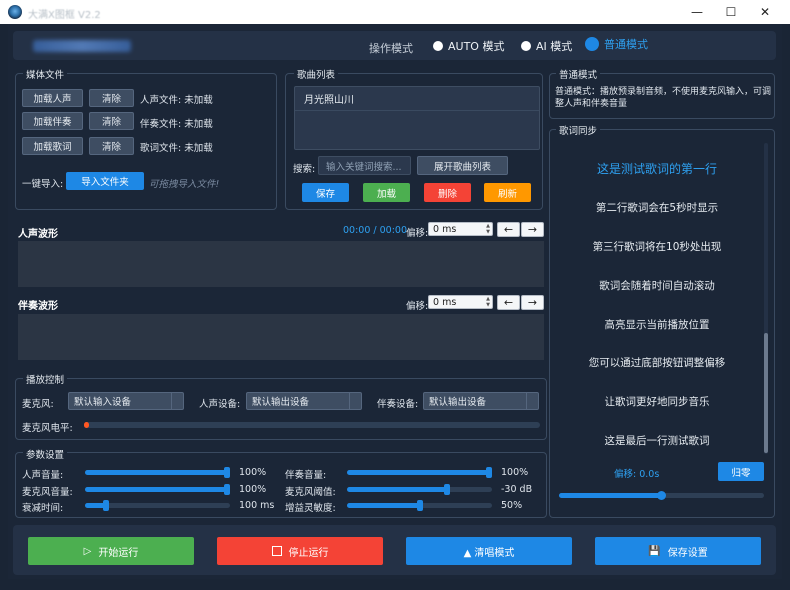 The width and height of the screenshot is (790, 590). Describe the element at coordinates (445, 302) in the screenshot. I see `accomp-offset-value: 0 ms` at that location.